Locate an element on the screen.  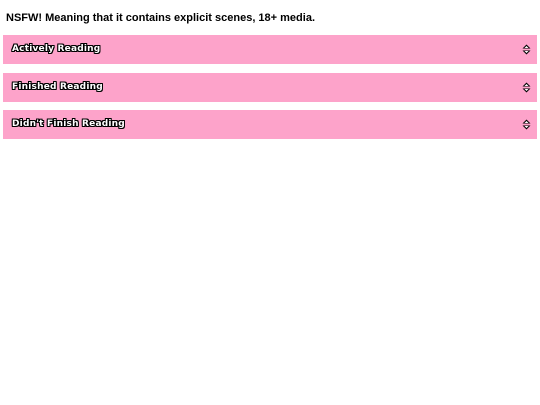
accordion-didnt-finish-reading: Didn't Finish Reading is located at coordinates (270, 124).